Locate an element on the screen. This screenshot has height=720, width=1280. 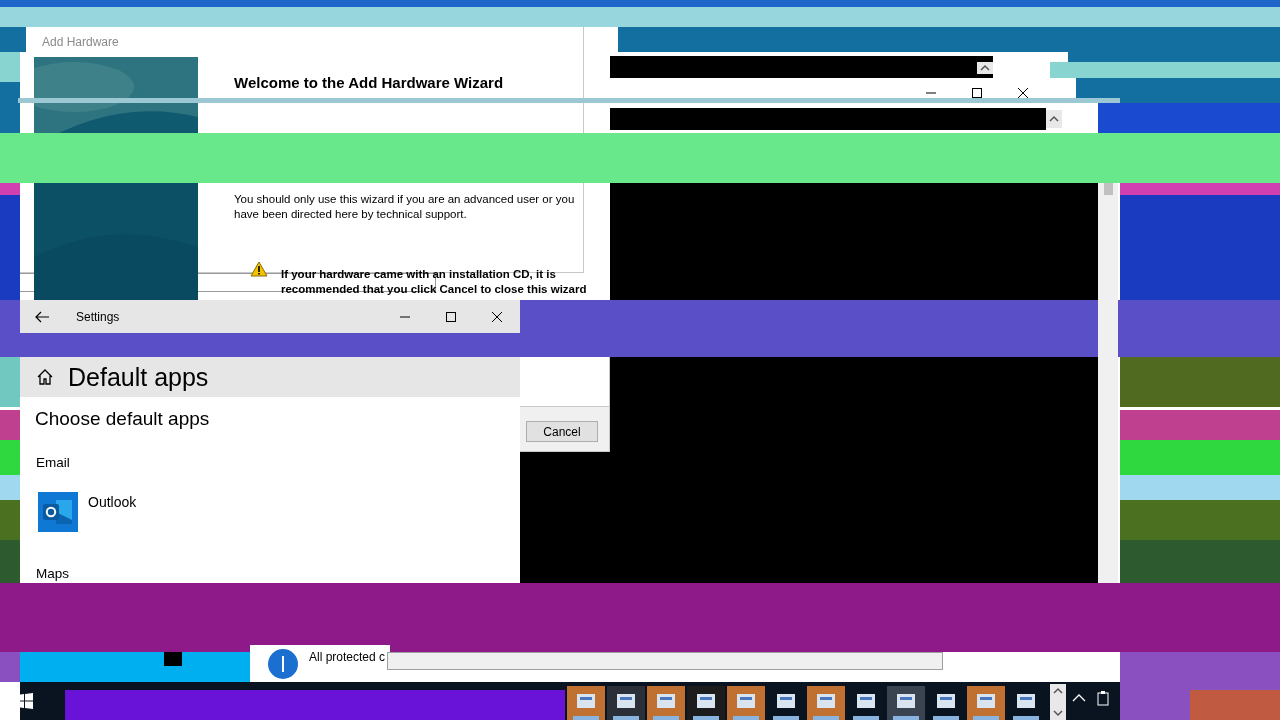
section-heading: Choose default apps is located at coordinates (122, 419).